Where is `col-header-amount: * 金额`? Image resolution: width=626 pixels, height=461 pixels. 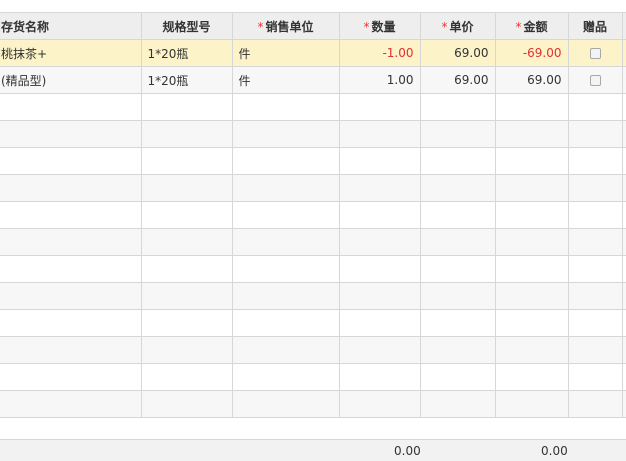
col-header-amount: * 金额 is located at coordinates (531, 26).